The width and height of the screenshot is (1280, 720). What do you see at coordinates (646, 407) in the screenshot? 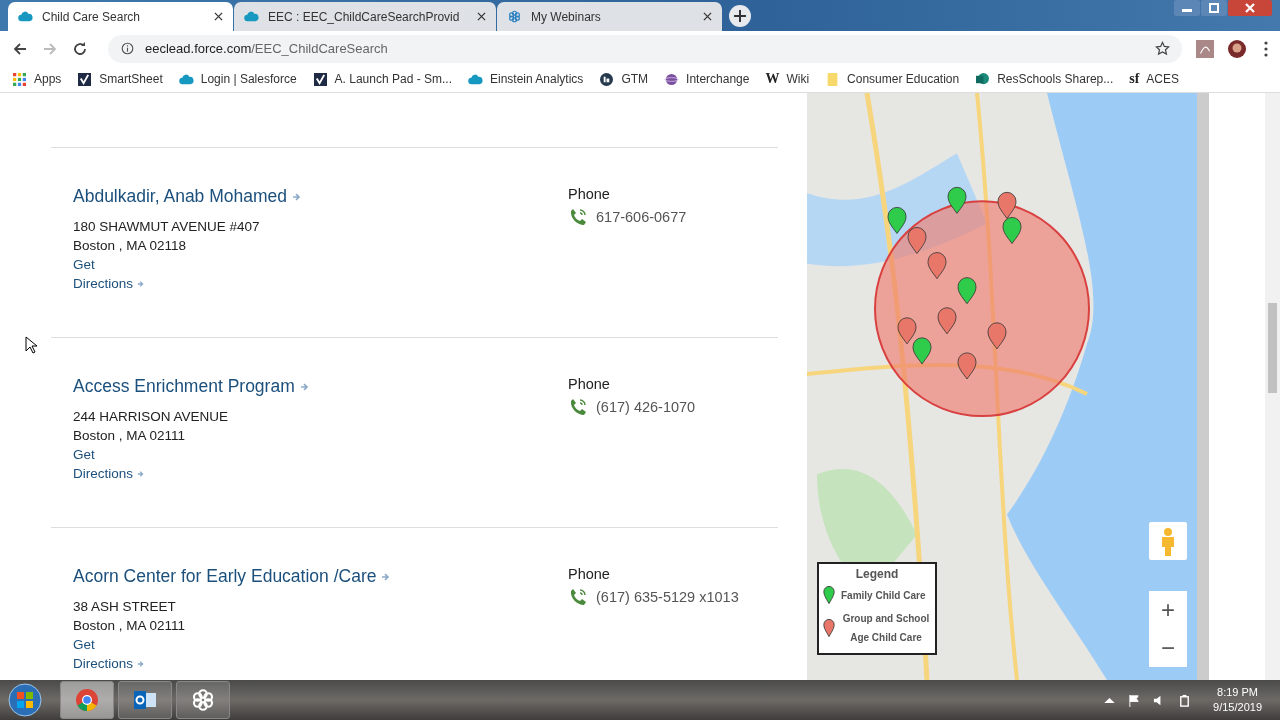
I see `phone-number: (617) 426-1070` at bounding box center [646, 407].